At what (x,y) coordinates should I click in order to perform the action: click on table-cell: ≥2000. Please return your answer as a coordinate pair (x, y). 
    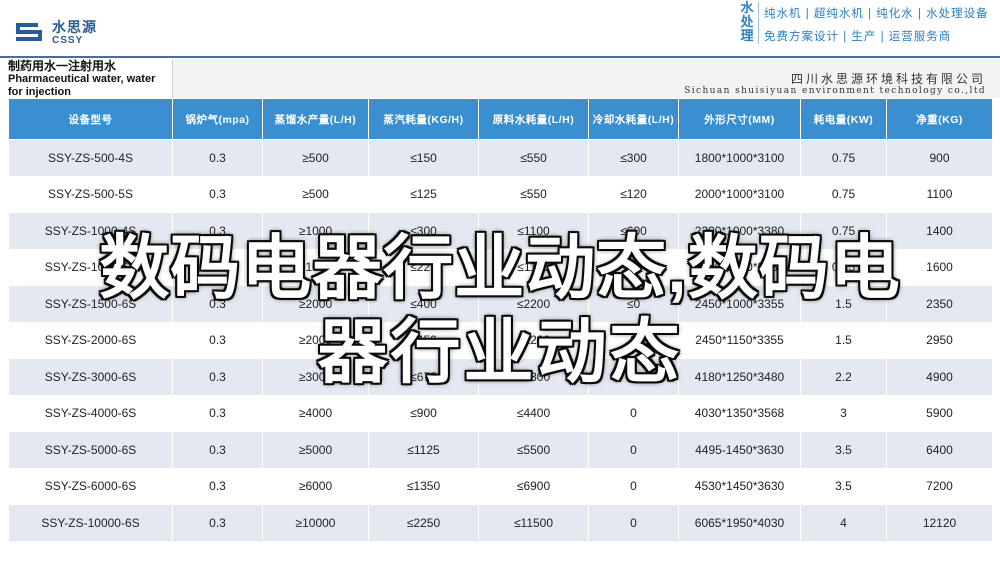
    Looking at the image, I should click on (315, 304).